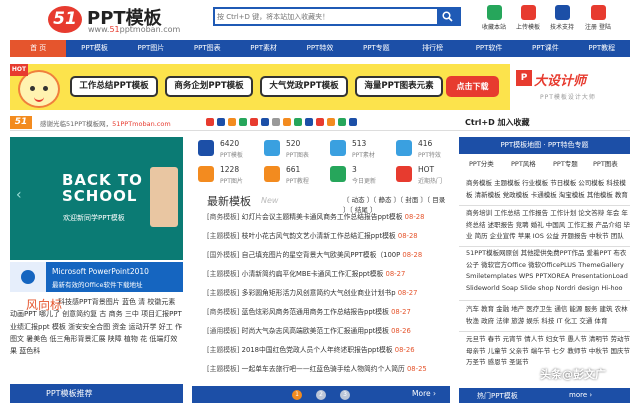  Describe the element at coordinates (481, 163) in the screenshot. I see `map-tab-category: PPT分类` at that location.